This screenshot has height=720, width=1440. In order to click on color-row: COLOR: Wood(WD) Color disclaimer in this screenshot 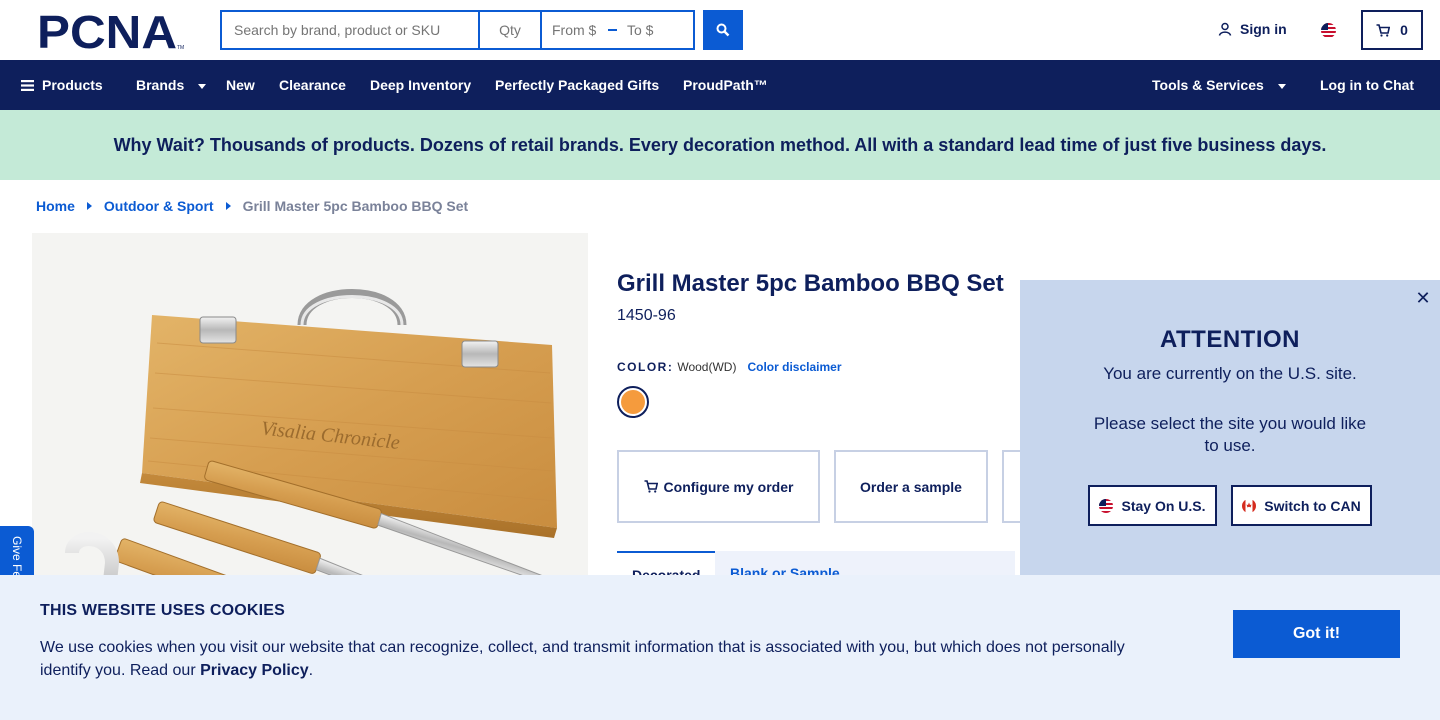, I will do `click(729, 367)`.